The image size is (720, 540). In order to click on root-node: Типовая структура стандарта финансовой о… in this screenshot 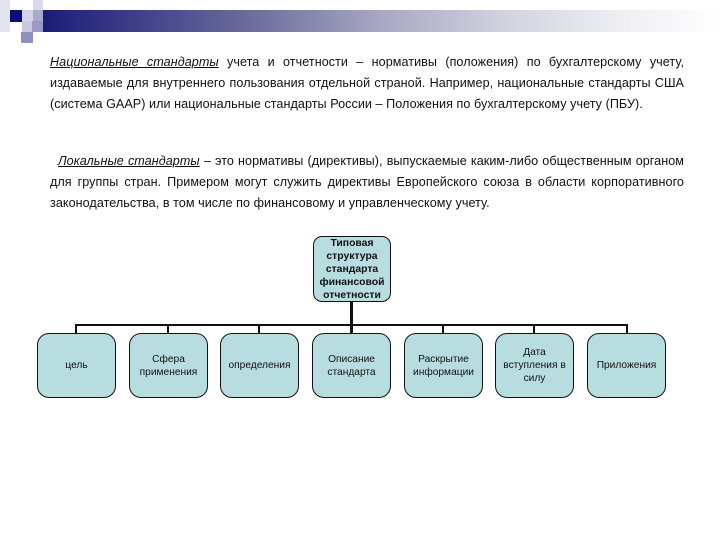, I will do `click(352, 269)`.